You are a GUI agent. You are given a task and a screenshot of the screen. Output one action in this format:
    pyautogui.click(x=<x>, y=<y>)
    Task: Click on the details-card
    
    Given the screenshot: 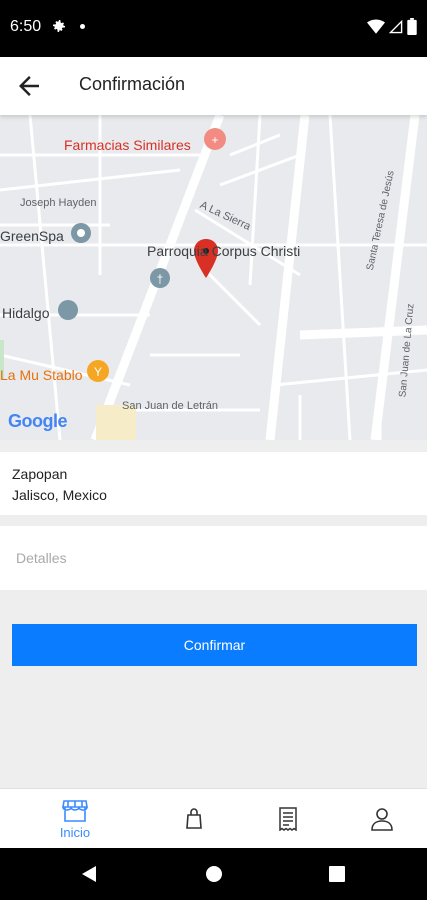 What is the action you would take?
    pyautogui.click(x=213, y=558)
    